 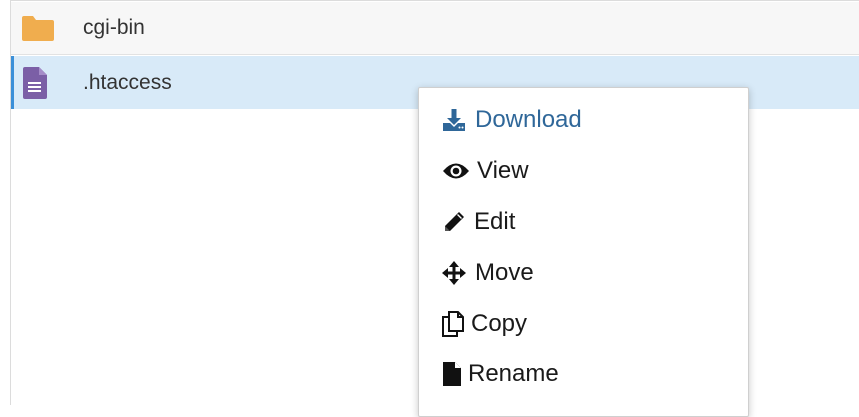 I want to click on menu-item-label: Move, so click(x=504, y=272).